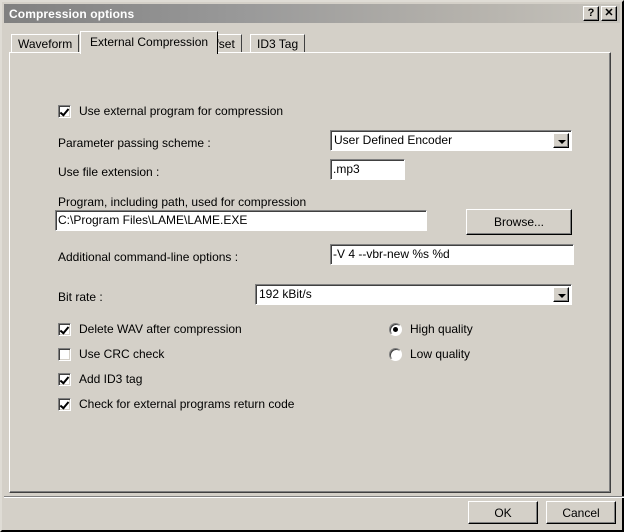  Describe the element at coordinates (122, 354) in the screenshot. I see `use-crc-check-label: Use CRC check` at that location.